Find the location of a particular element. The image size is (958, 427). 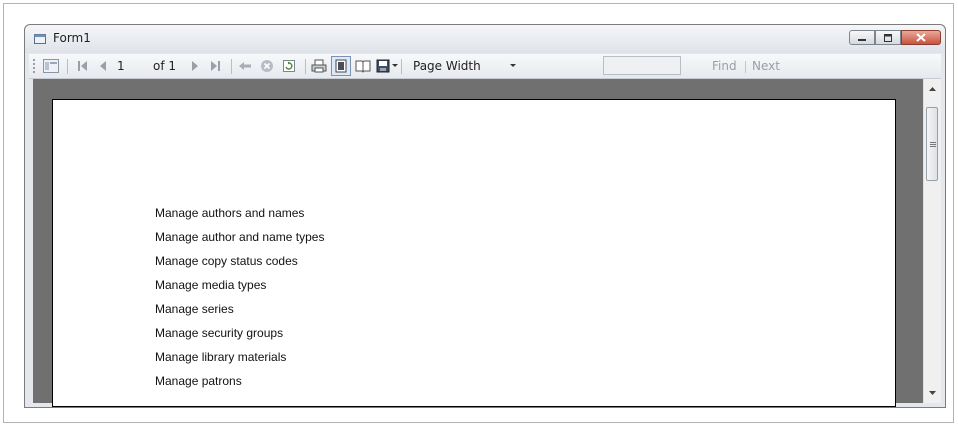

find-next-button: Next is located at coordinates (766, 66).